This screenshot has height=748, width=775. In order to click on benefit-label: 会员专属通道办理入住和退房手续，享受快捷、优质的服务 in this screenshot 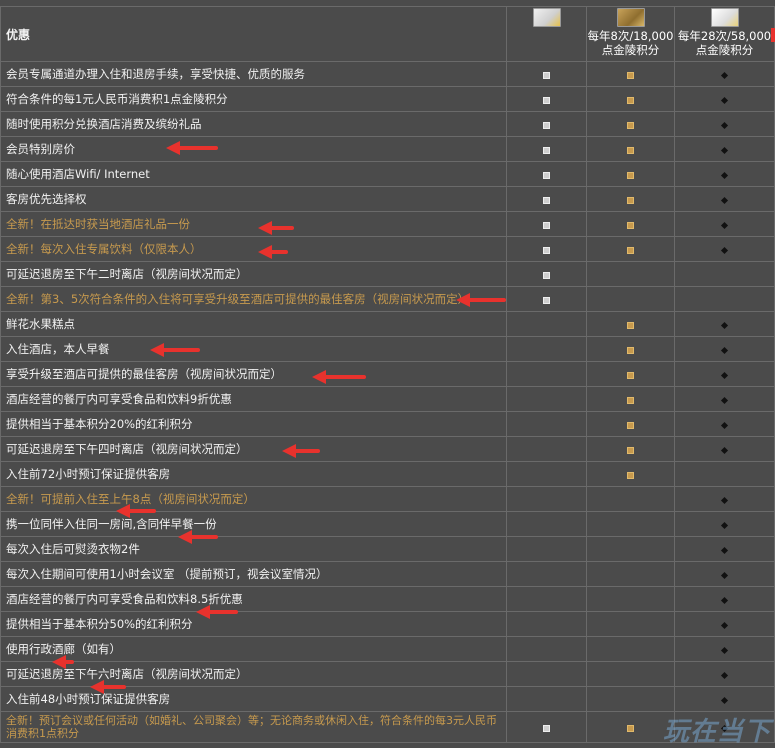, I will do `click(253, 74)`.